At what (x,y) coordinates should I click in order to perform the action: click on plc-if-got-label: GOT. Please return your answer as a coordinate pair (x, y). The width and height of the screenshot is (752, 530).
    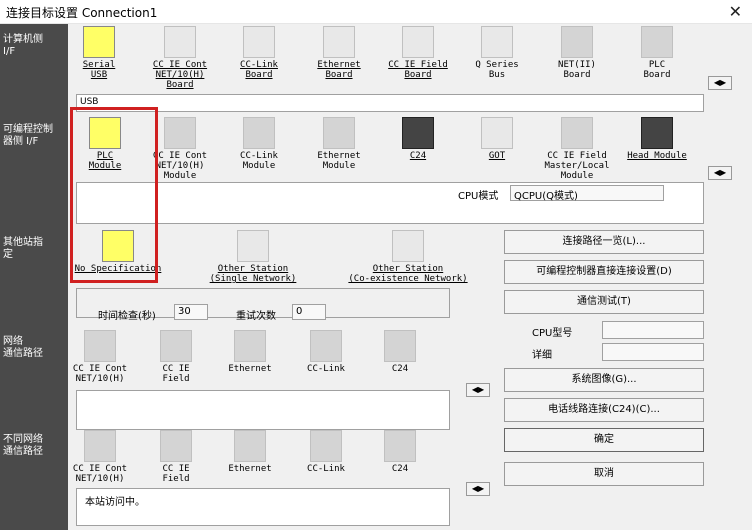
    Looking at the image, I should click on (497, 156).